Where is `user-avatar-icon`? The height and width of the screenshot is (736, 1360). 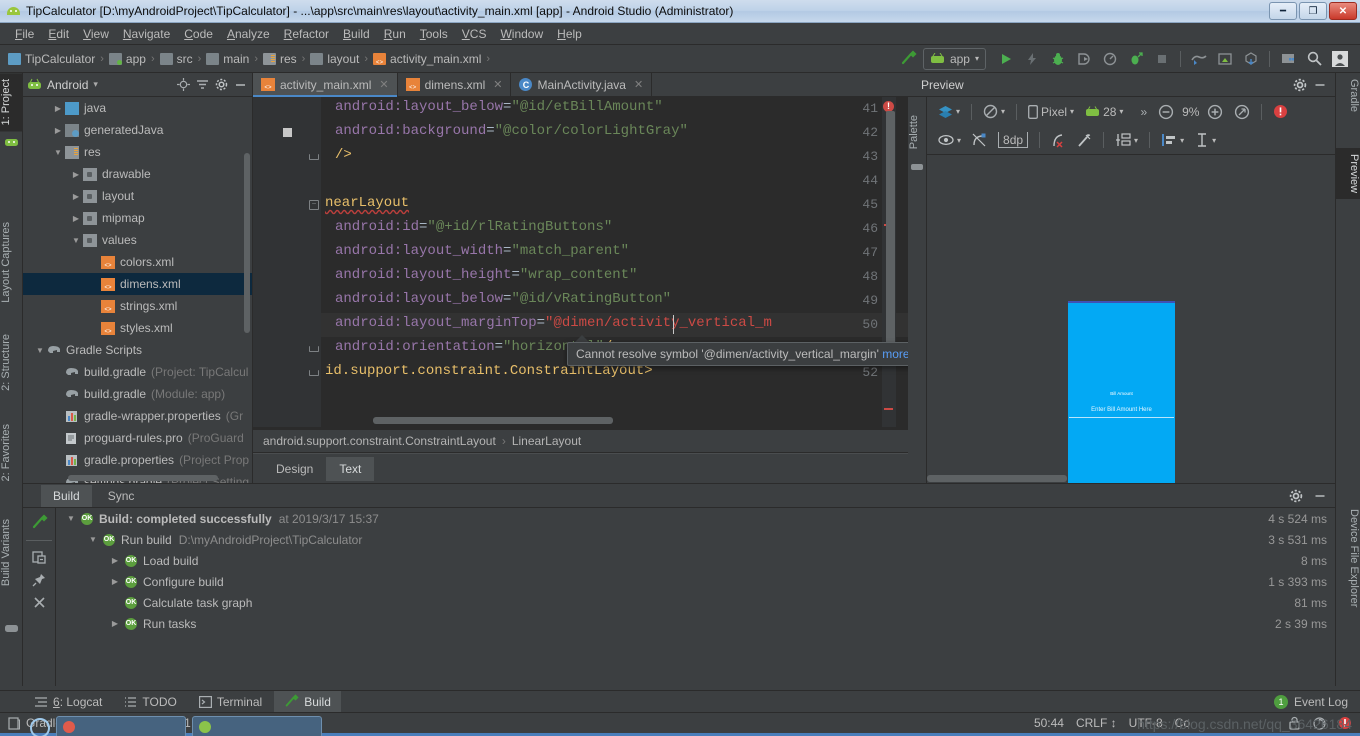 user-avatar-icon is located at coordinates (1340, 59).